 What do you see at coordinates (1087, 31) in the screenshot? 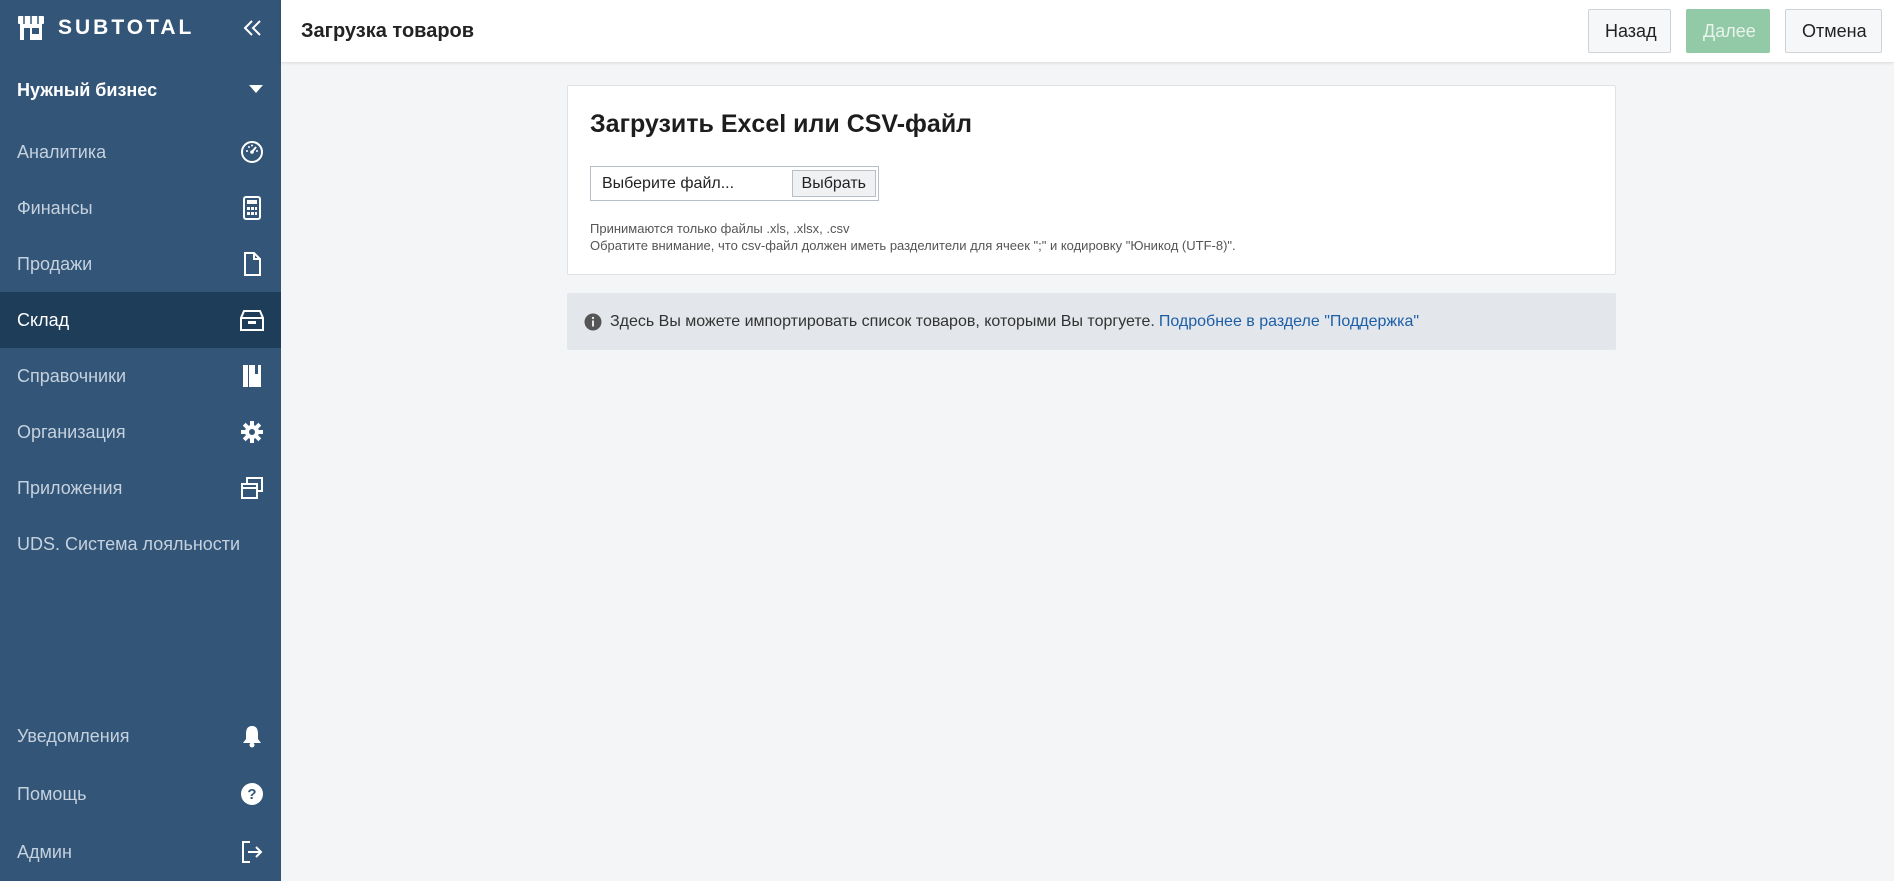
I see `top-header: Загрузка товаров Назад Далее Отмена` at bounding box center [1087, 31].